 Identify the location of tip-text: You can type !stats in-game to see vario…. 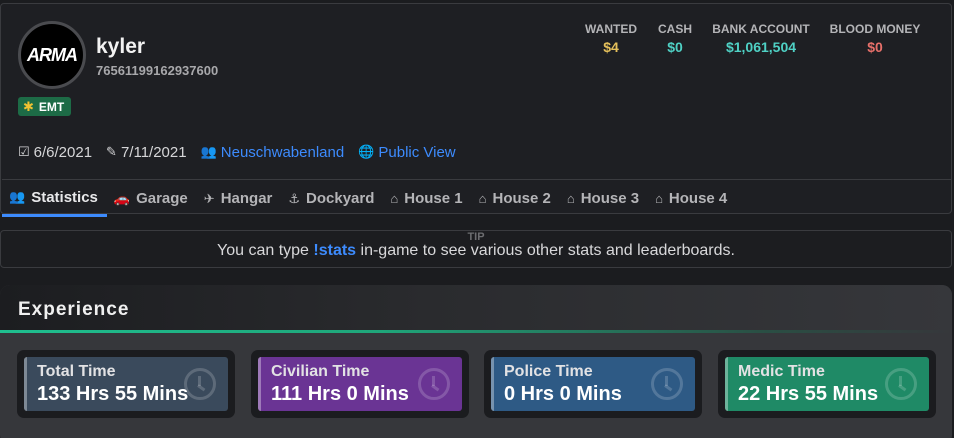
(476, 251).